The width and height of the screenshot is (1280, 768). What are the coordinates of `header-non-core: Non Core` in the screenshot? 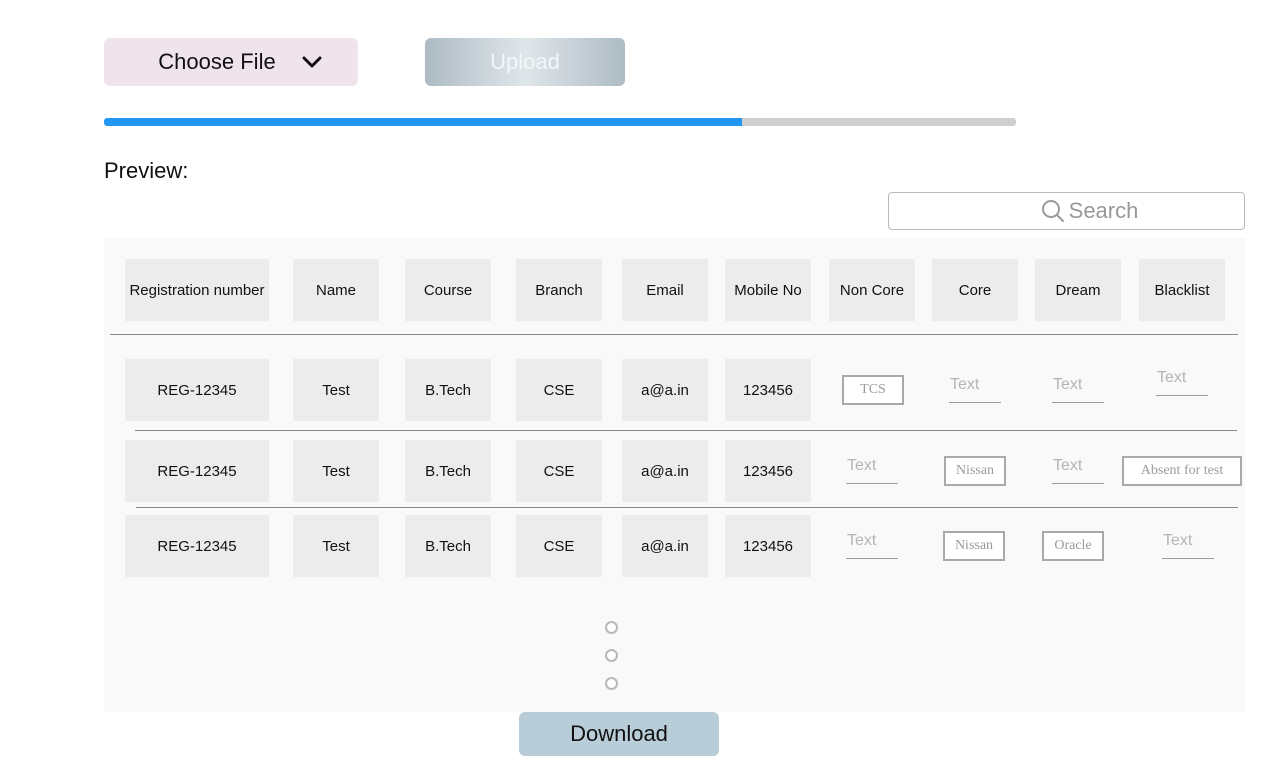 It's located at (872, 290).